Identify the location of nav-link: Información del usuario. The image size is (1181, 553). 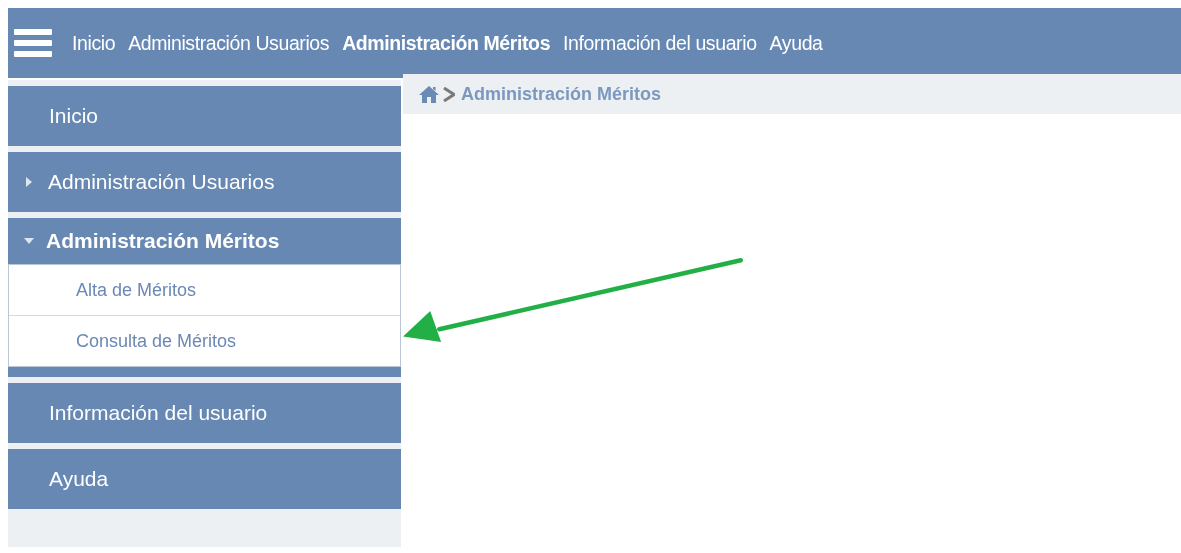
(660, 43).